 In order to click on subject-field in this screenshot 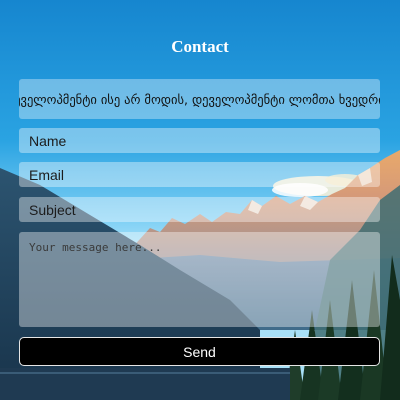, I will do `click(199, 209)`.